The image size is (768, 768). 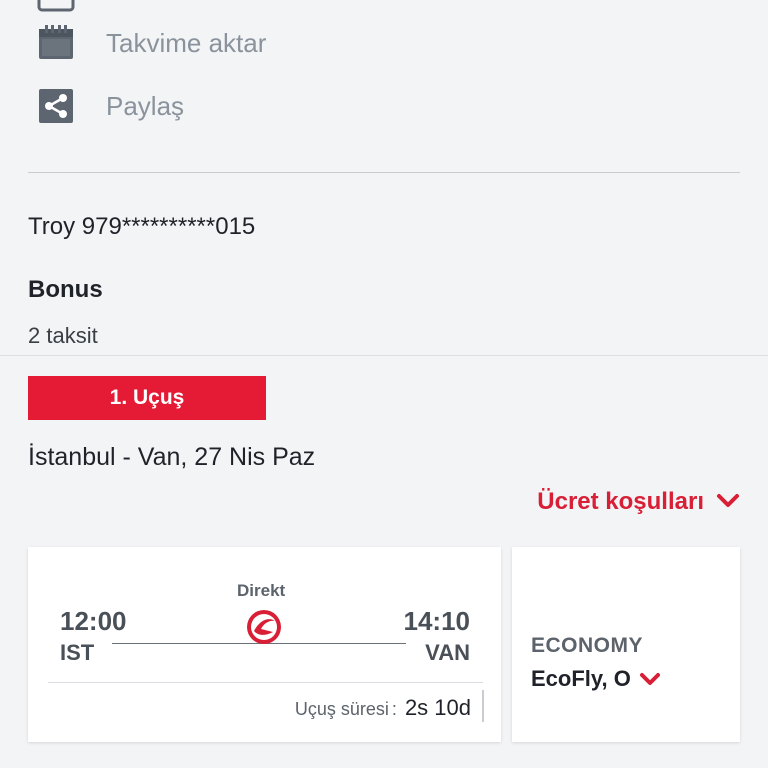 What do you see at coordinates (581, 678) in the screenshot?
I see `fare-brand-label: EcoFly, O` at bounding box center [581, 678].